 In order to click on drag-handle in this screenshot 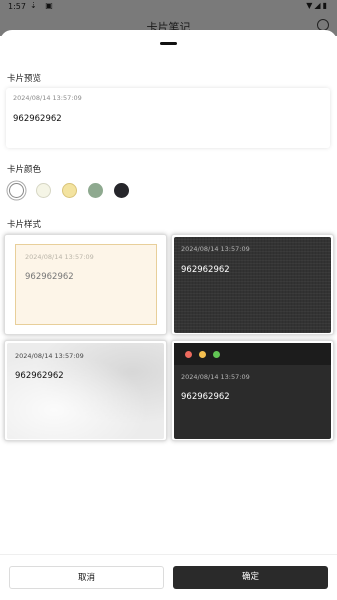, I will do `click(168, 43)`.